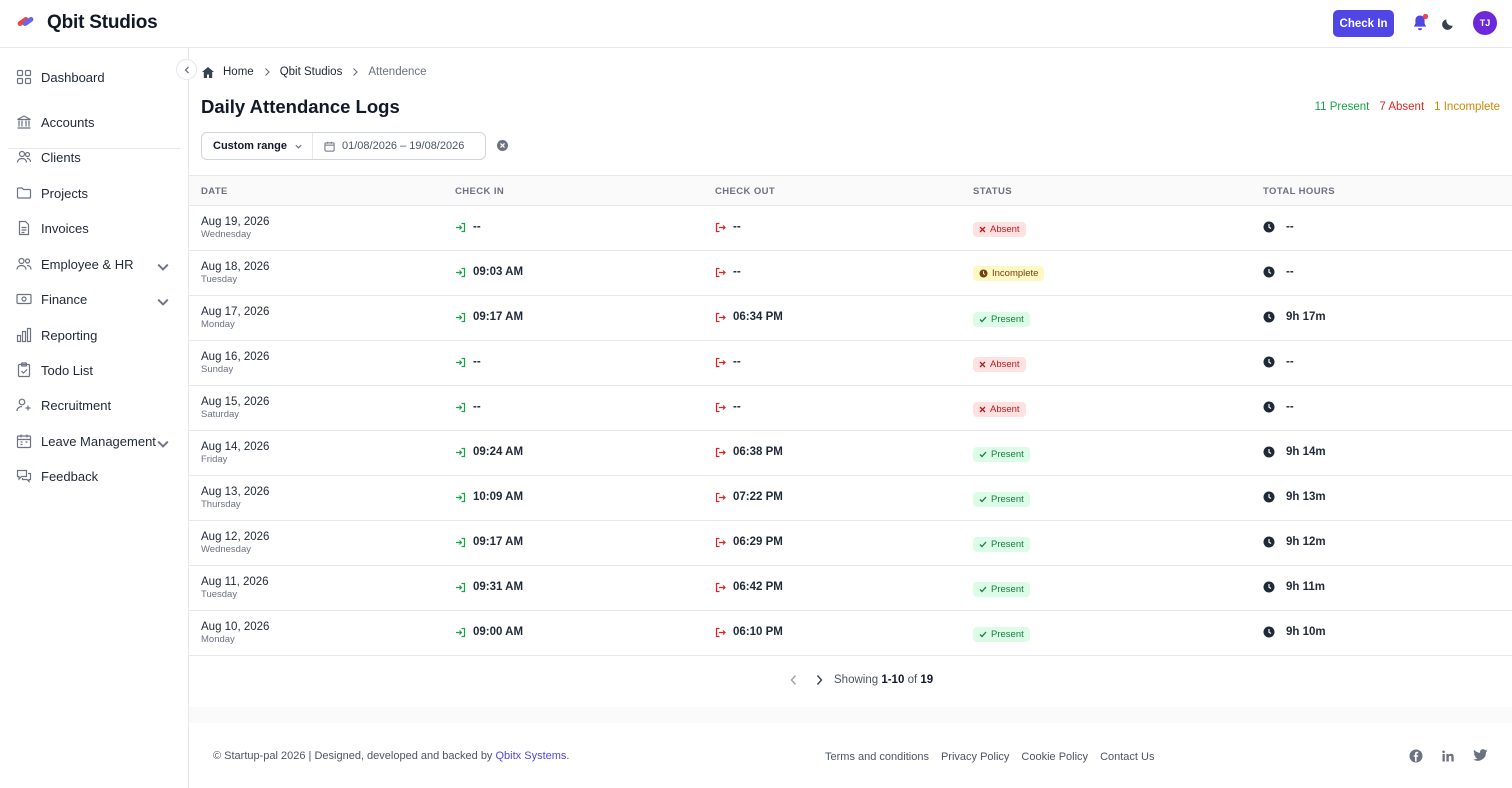 The height and width of the screenshot is (788, 1512). Describe the element at coordinates (1305, 587) in the screenshot. I see `total-hours-value: 9h 11m` at that location.